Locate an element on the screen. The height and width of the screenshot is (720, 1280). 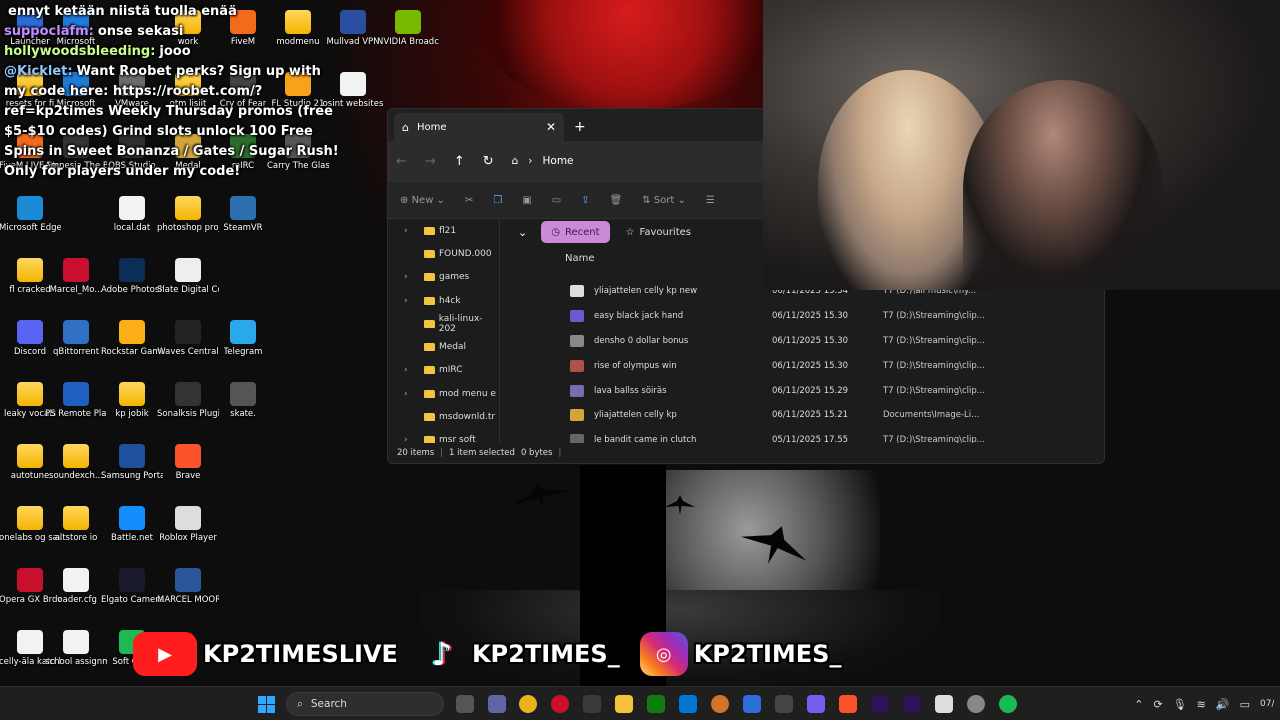
nav-folder-item: › mod menu e is located at coordinates (443, 393).